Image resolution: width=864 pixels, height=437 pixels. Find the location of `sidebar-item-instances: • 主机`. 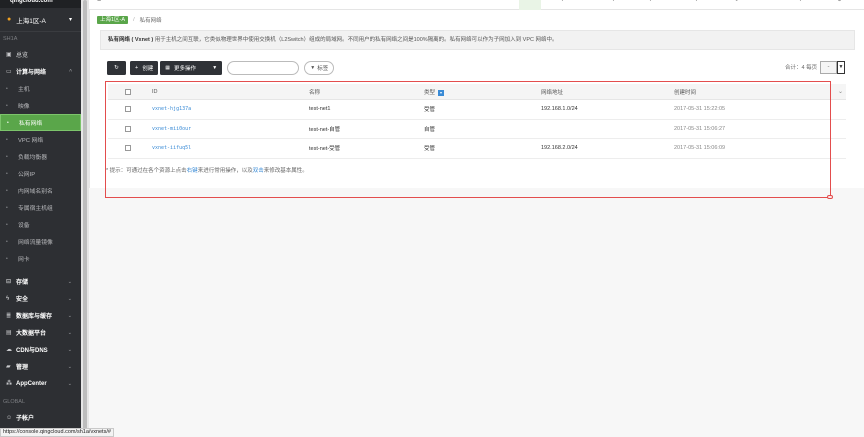

sidebar-item-instances: • 主机 is located at coordinates (40, 88).